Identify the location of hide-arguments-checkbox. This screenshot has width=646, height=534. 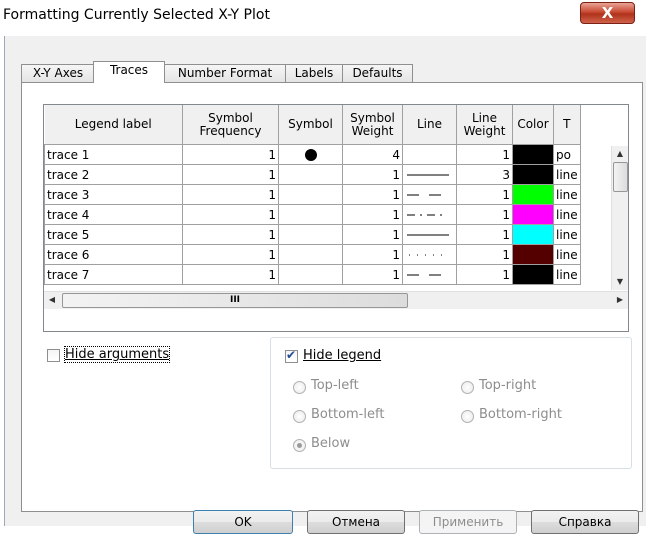
(53, 355).